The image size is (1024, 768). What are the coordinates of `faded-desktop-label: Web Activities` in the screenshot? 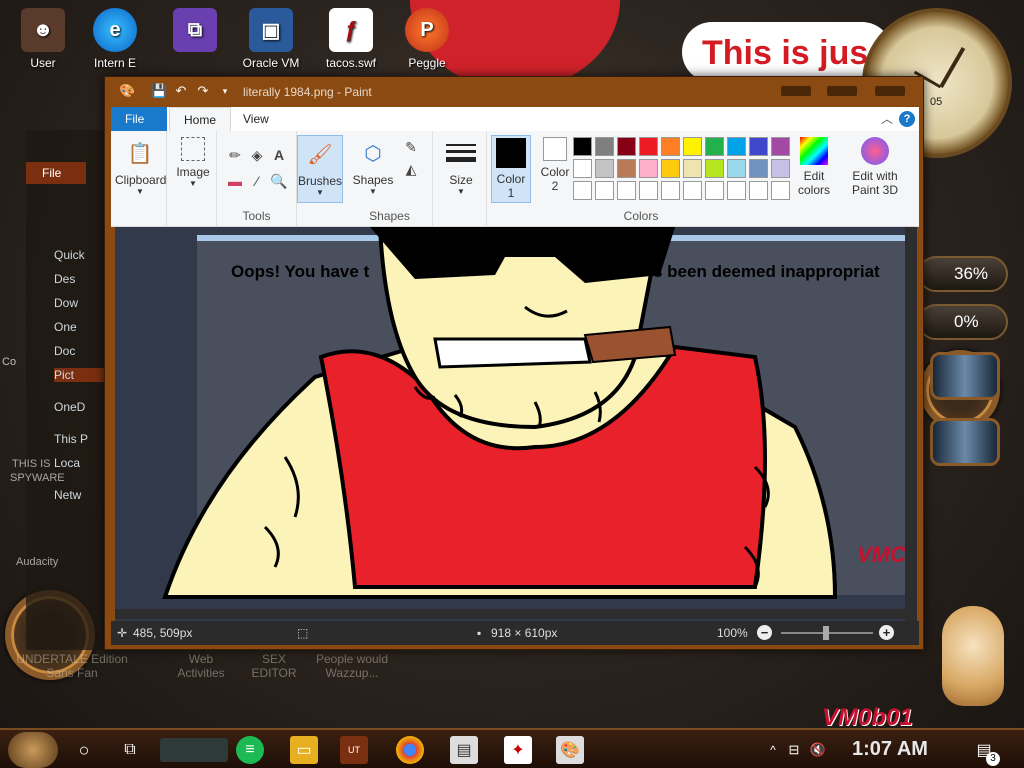 It's located at (201, 666).